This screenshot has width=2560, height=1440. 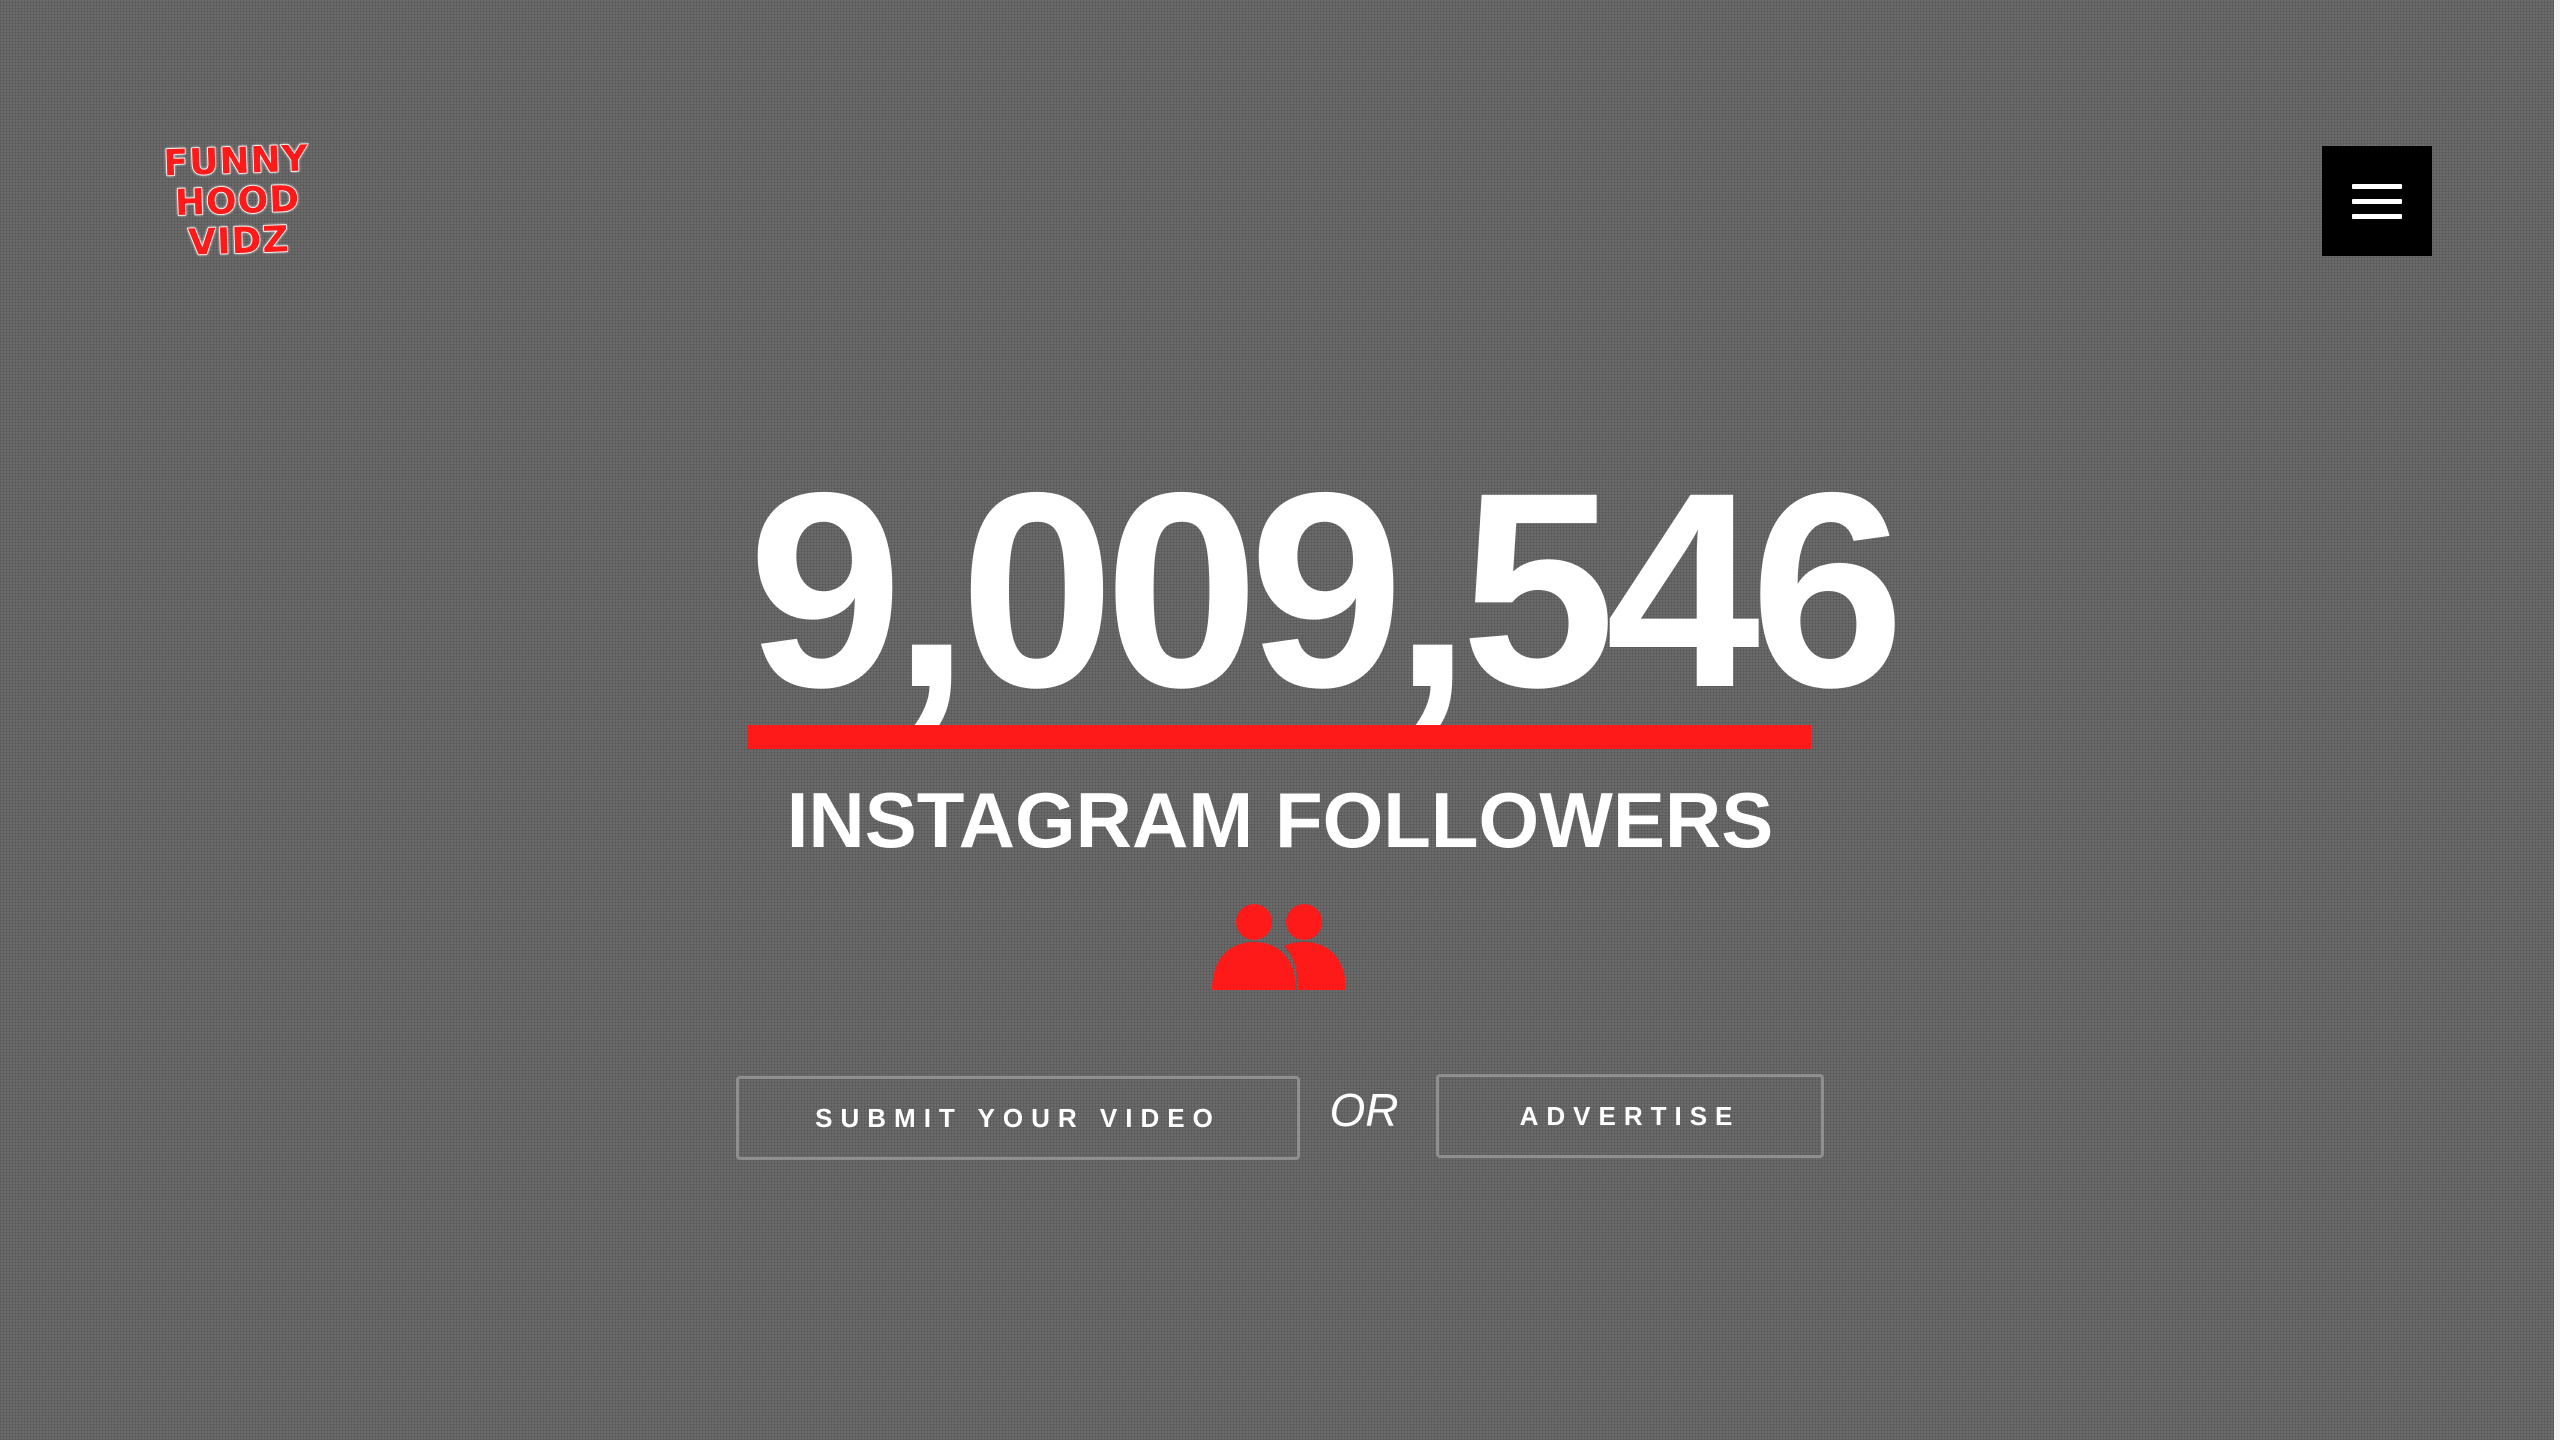 What do you see at coordinates (239, 241) in the screenshot?
I see `logo-line-vidz: VIDZ` at bounding box center [239, 241].